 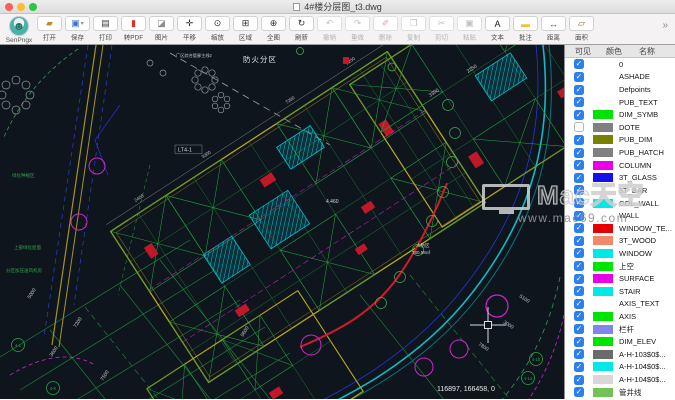 I want to click on toolbar-button-face: ◪, so click(x=161, y=23).